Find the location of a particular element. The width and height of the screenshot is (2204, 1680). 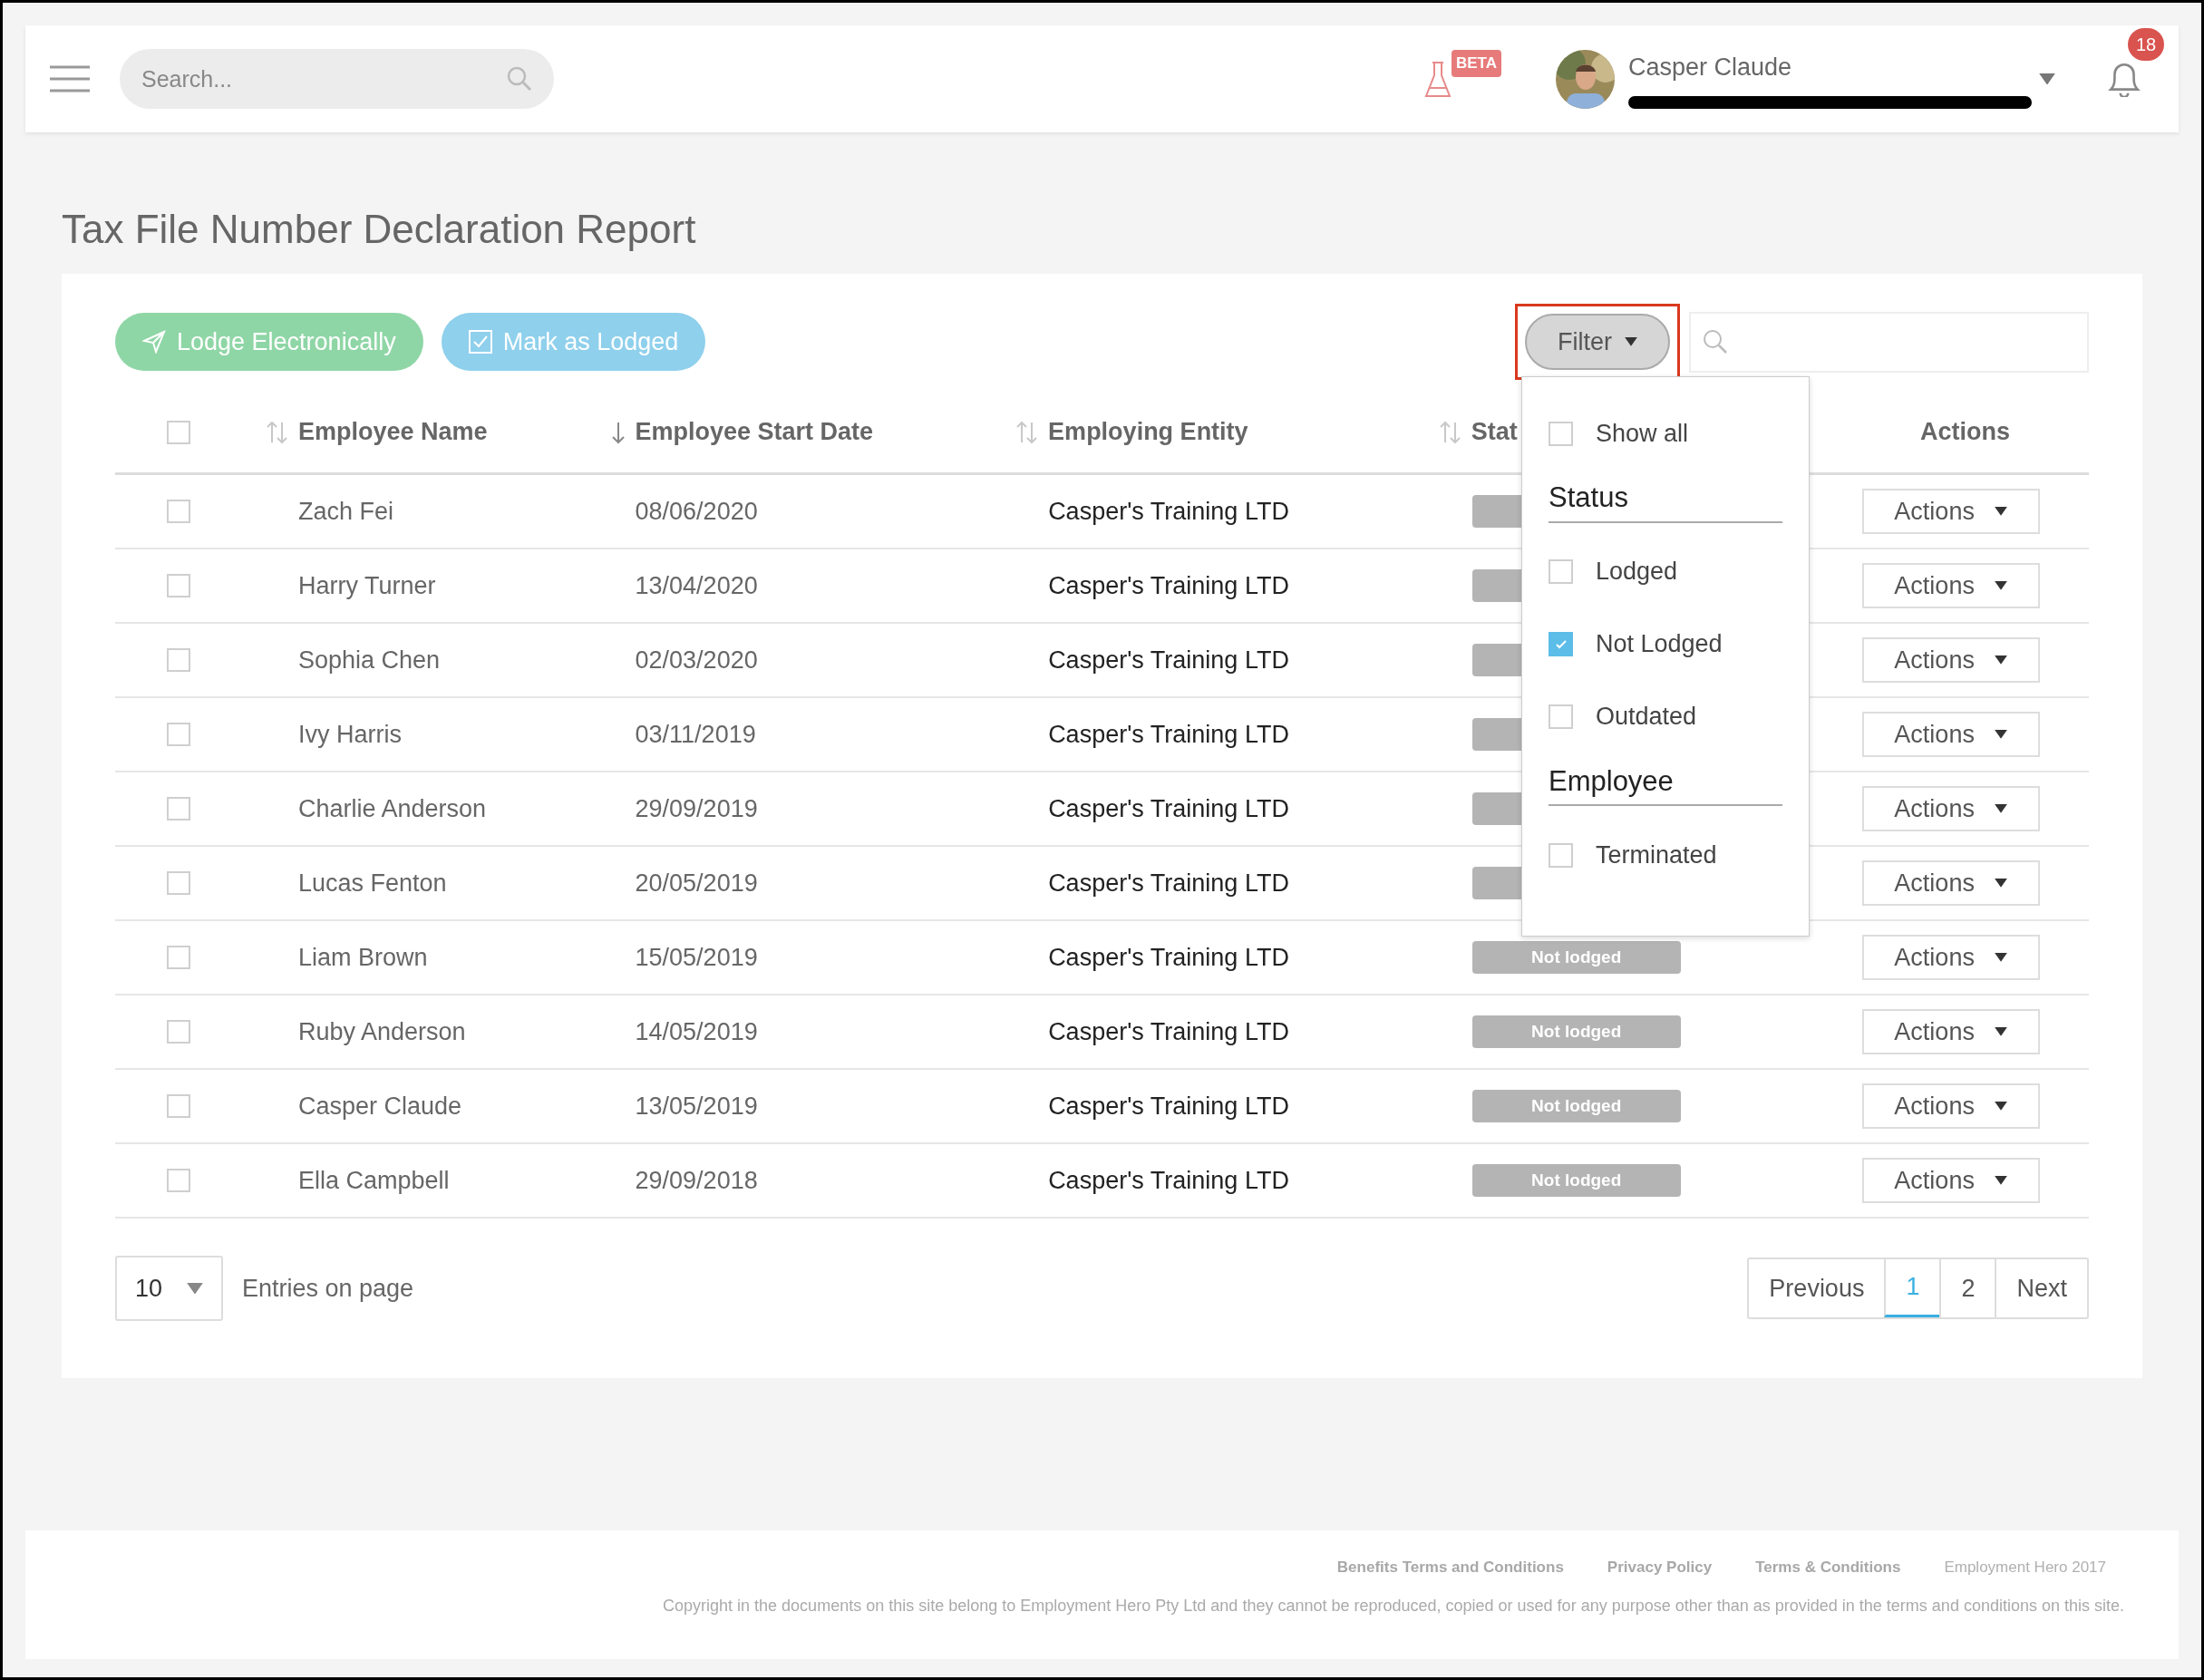

user-name: Casper Claude is located at coordinates (1832, 67).